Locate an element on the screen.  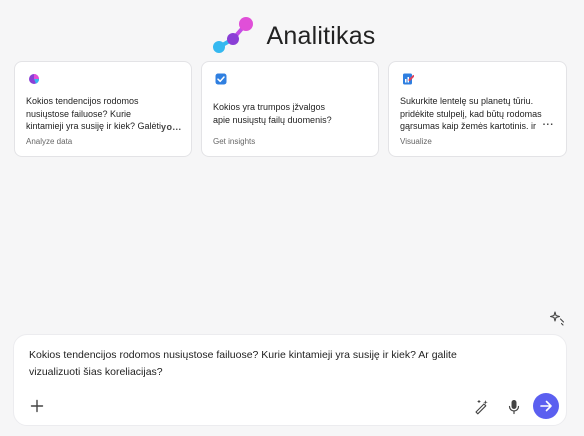
microphone-icon is located at coordinates (514, 407).